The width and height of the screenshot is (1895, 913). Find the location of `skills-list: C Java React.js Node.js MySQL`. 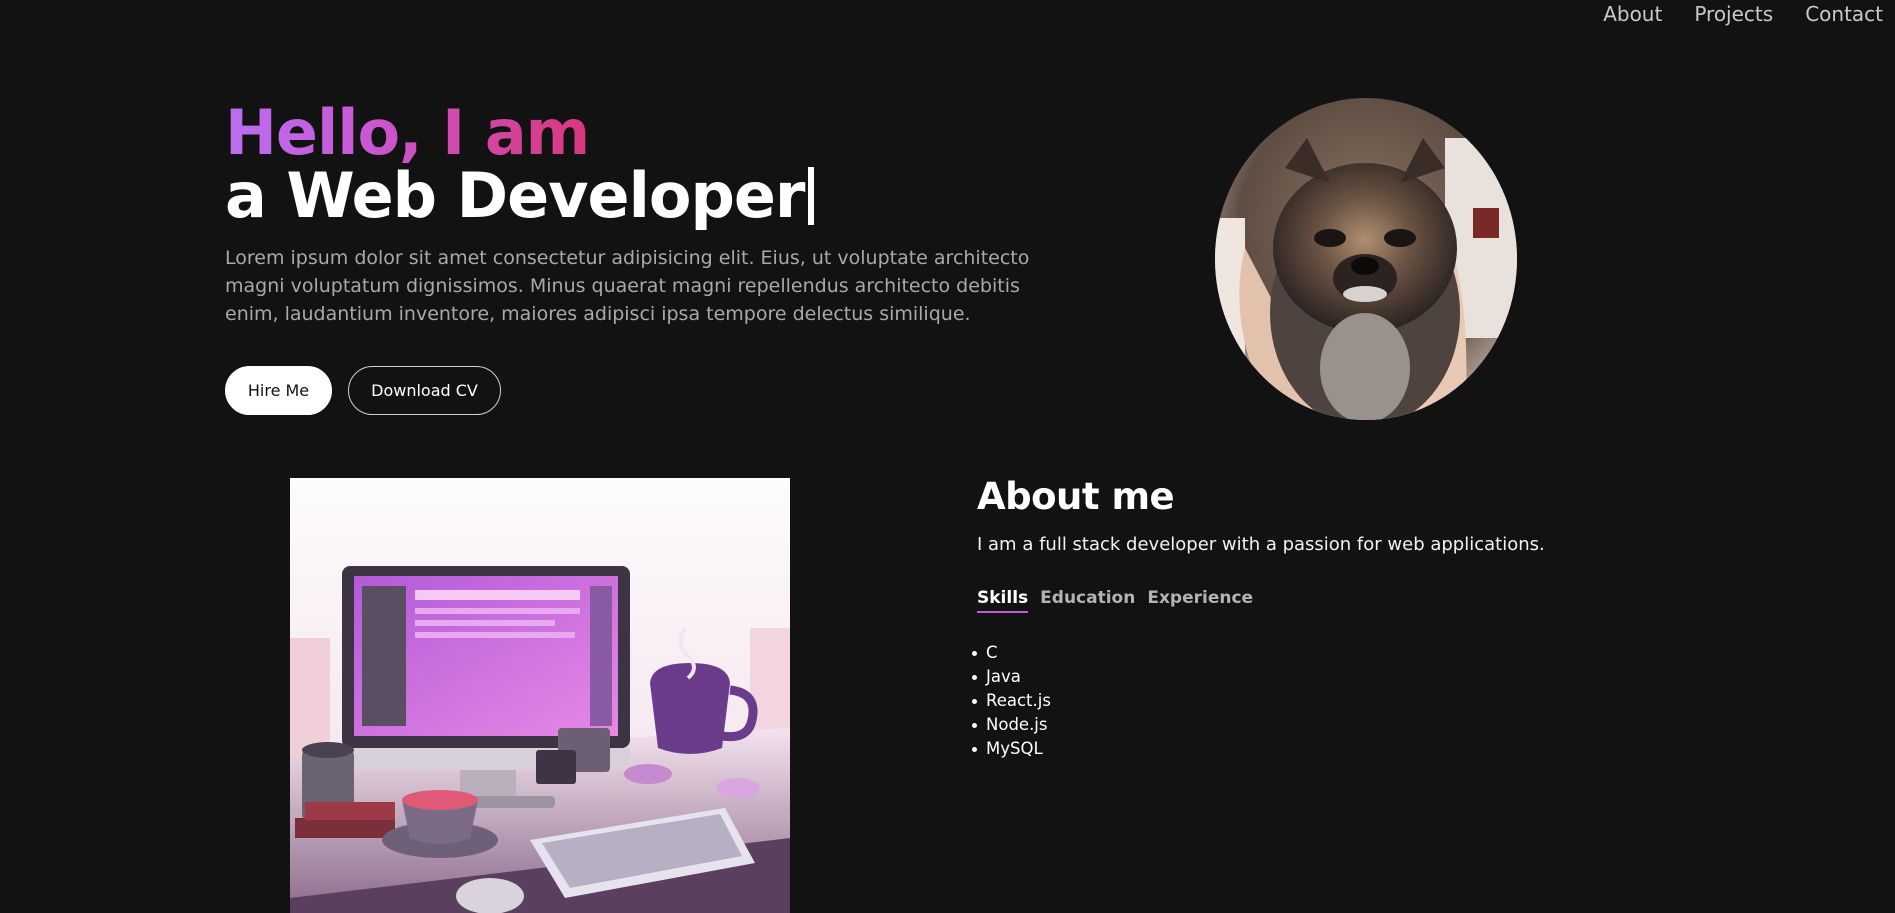

skills-list: C Java React.js Node.js MySQL is located at coordinates (1324, 701).